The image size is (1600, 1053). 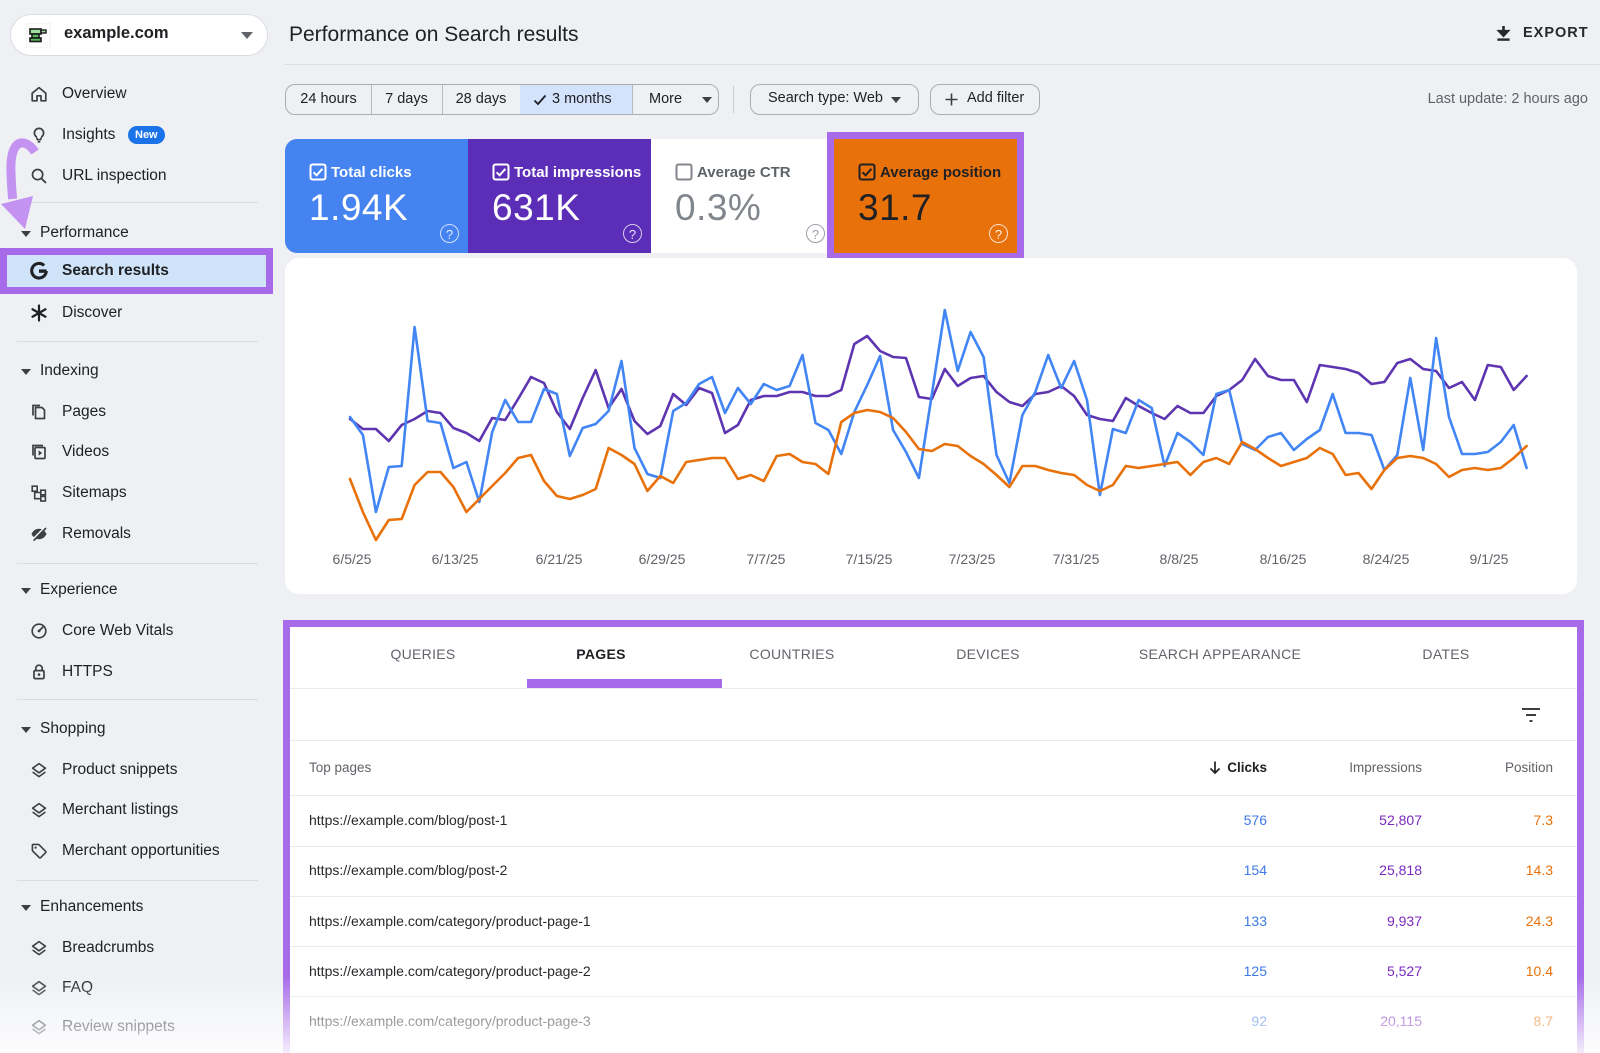 What do you see at coordinates (1489, 559) in the screenshot?
I see `svg-text: 9/1/25` at bounding box center [1489, 559].